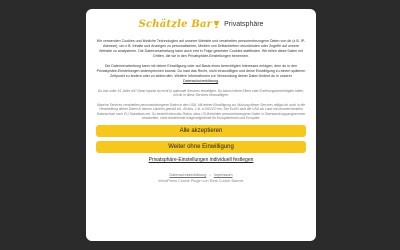  I want to click on accept-all-button: Alle akzeptieren, so click(201, 131).